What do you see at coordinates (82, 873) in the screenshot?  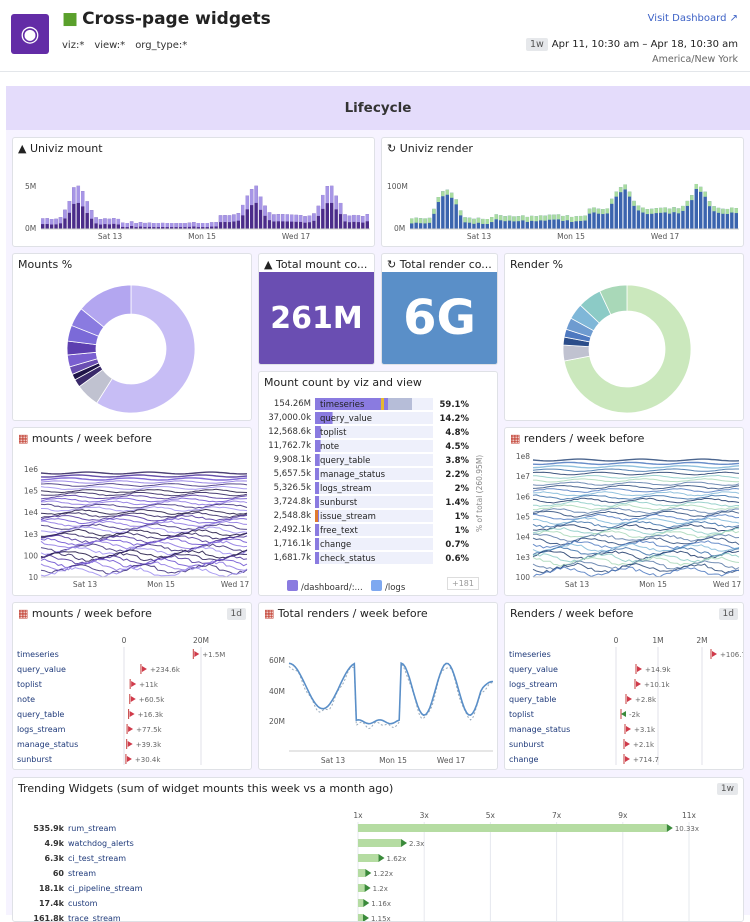 I see `row-name: stream` at bounding box center [82, 873].